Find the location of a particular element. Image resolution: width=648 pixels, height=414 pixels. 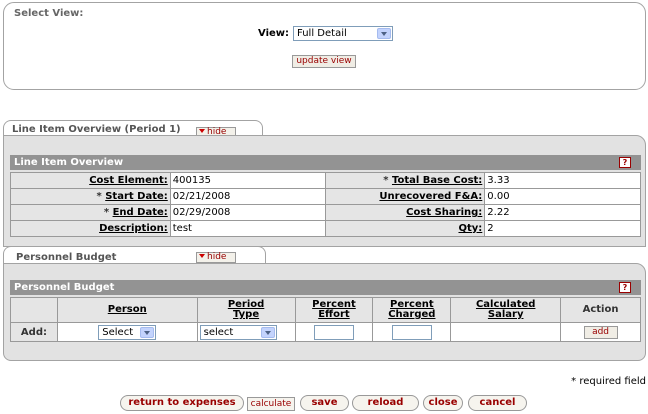

view-label: View: is located at coordinates (274, 33).